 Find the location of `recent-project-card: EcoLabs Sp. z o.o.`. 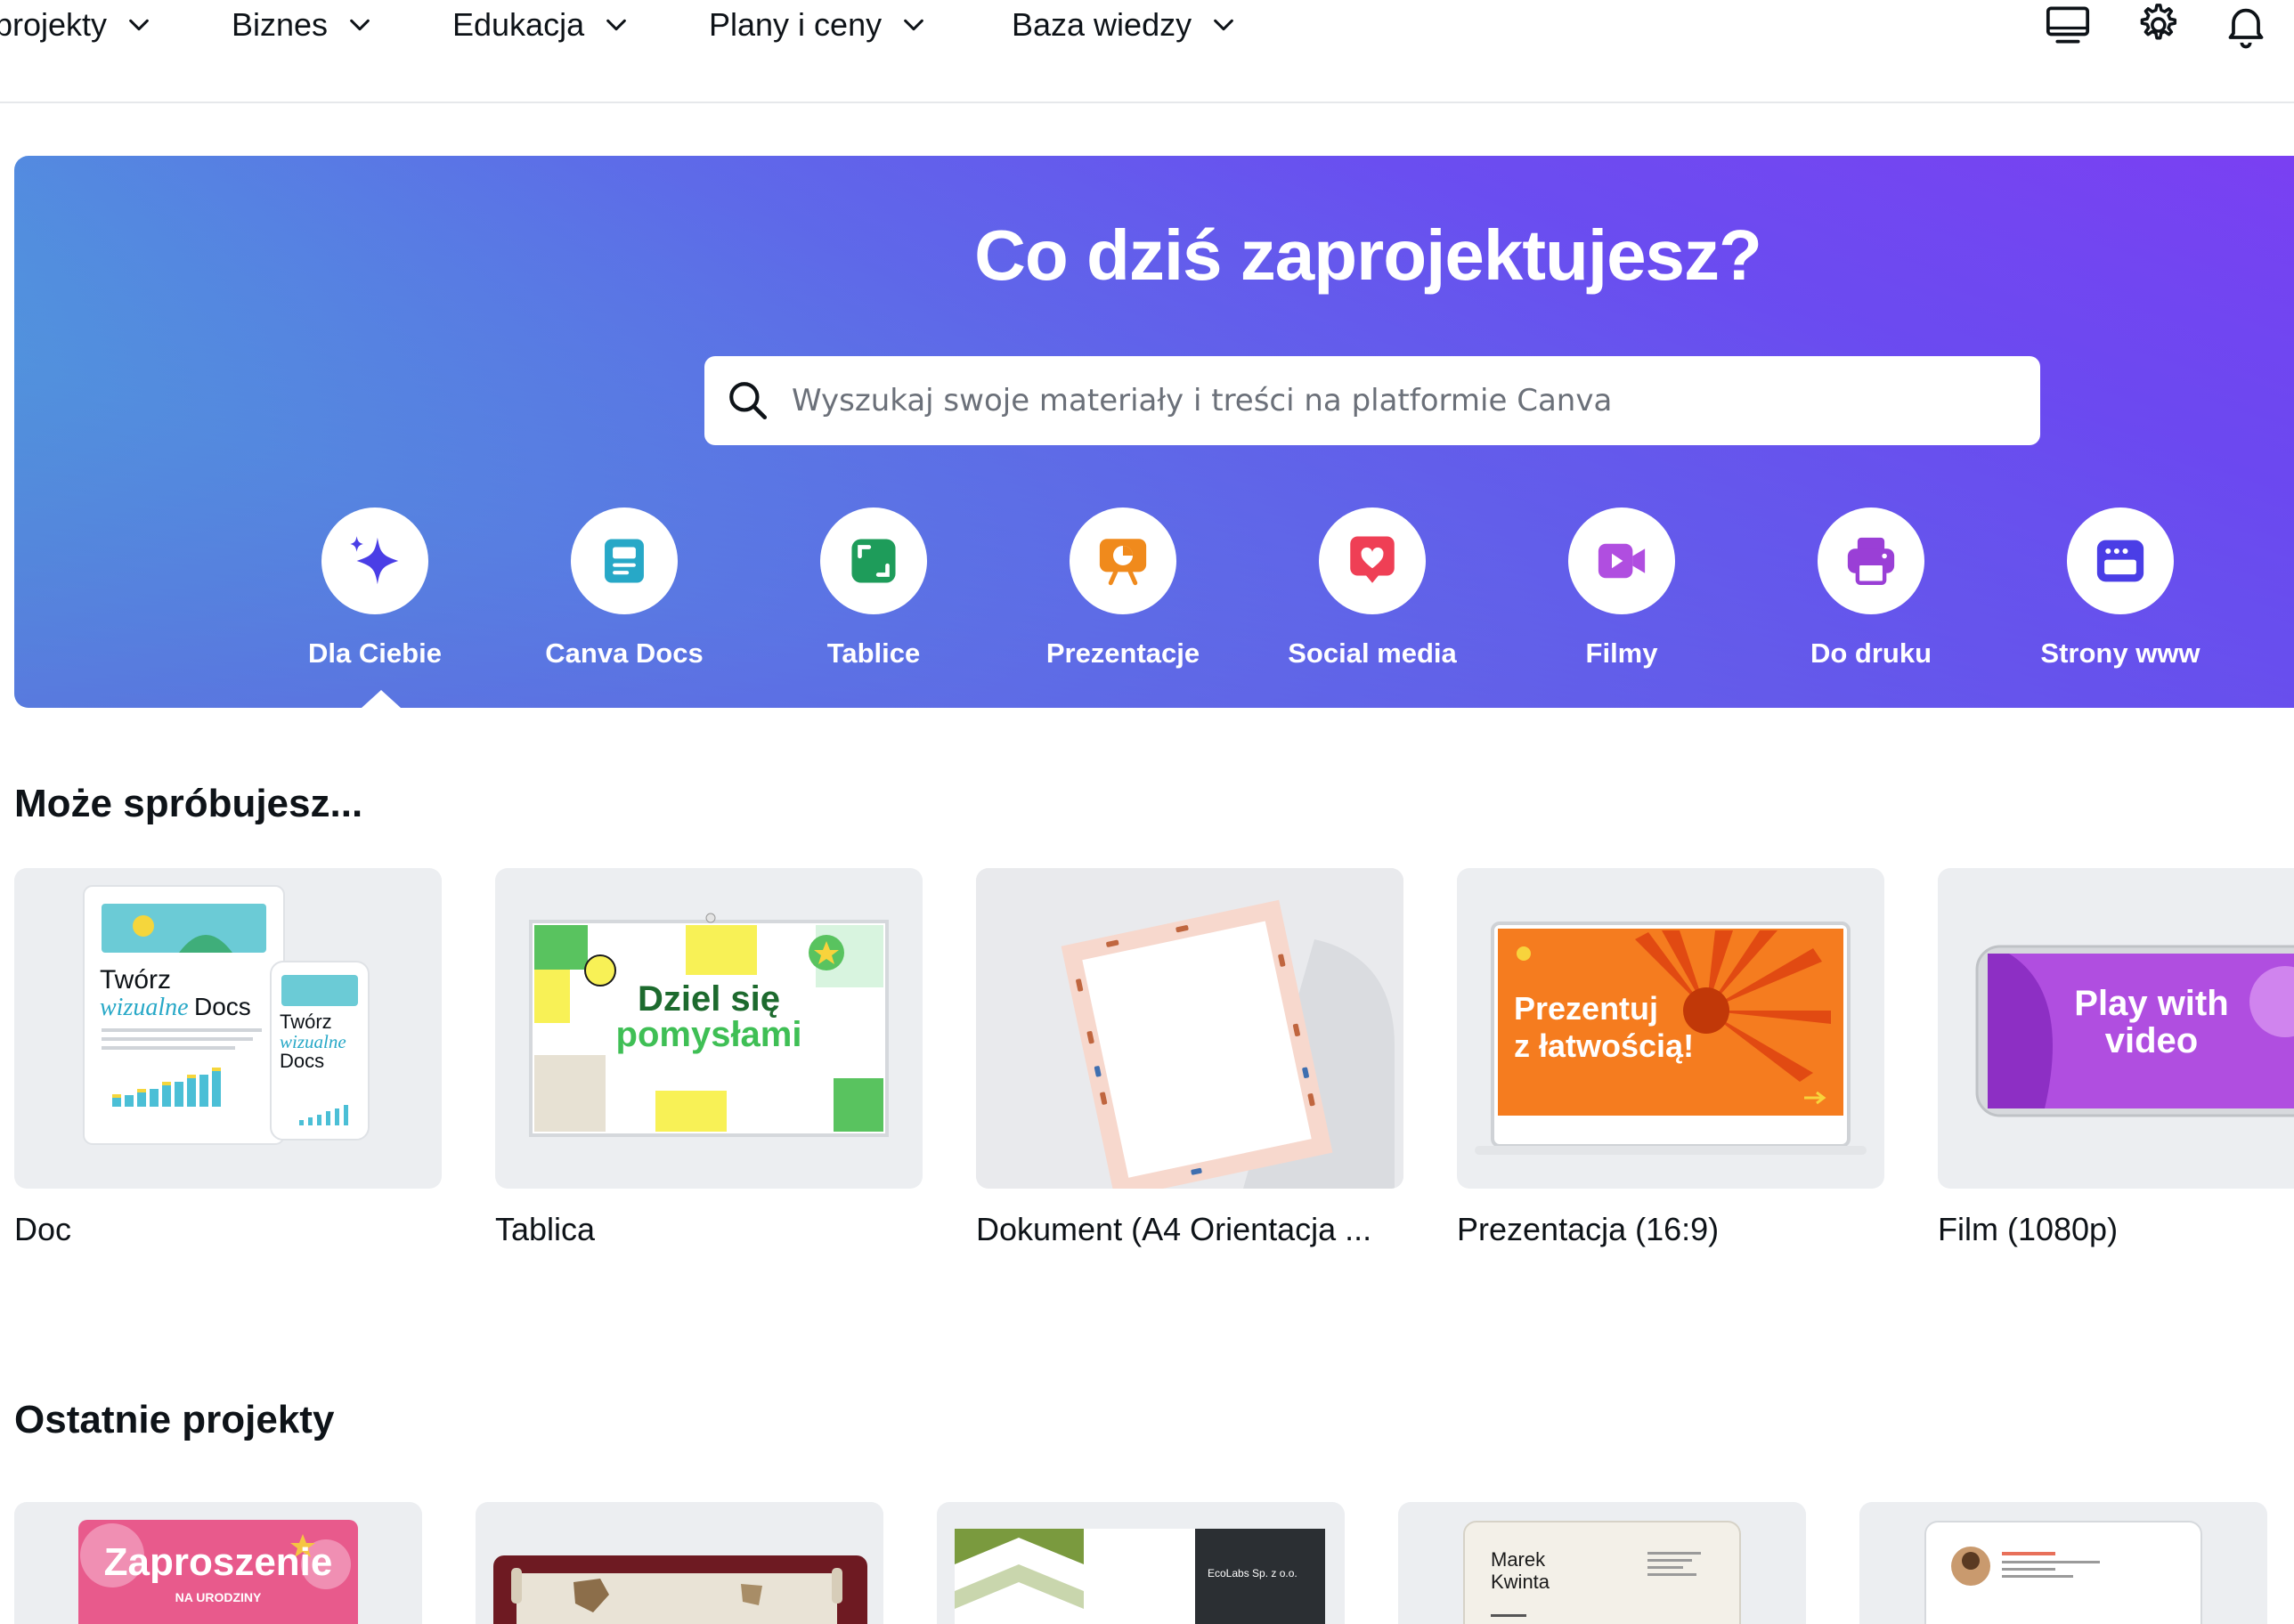

recent-project-card: EcoLabs Sp. z o.o. is located at coordinates (1141, 1563).